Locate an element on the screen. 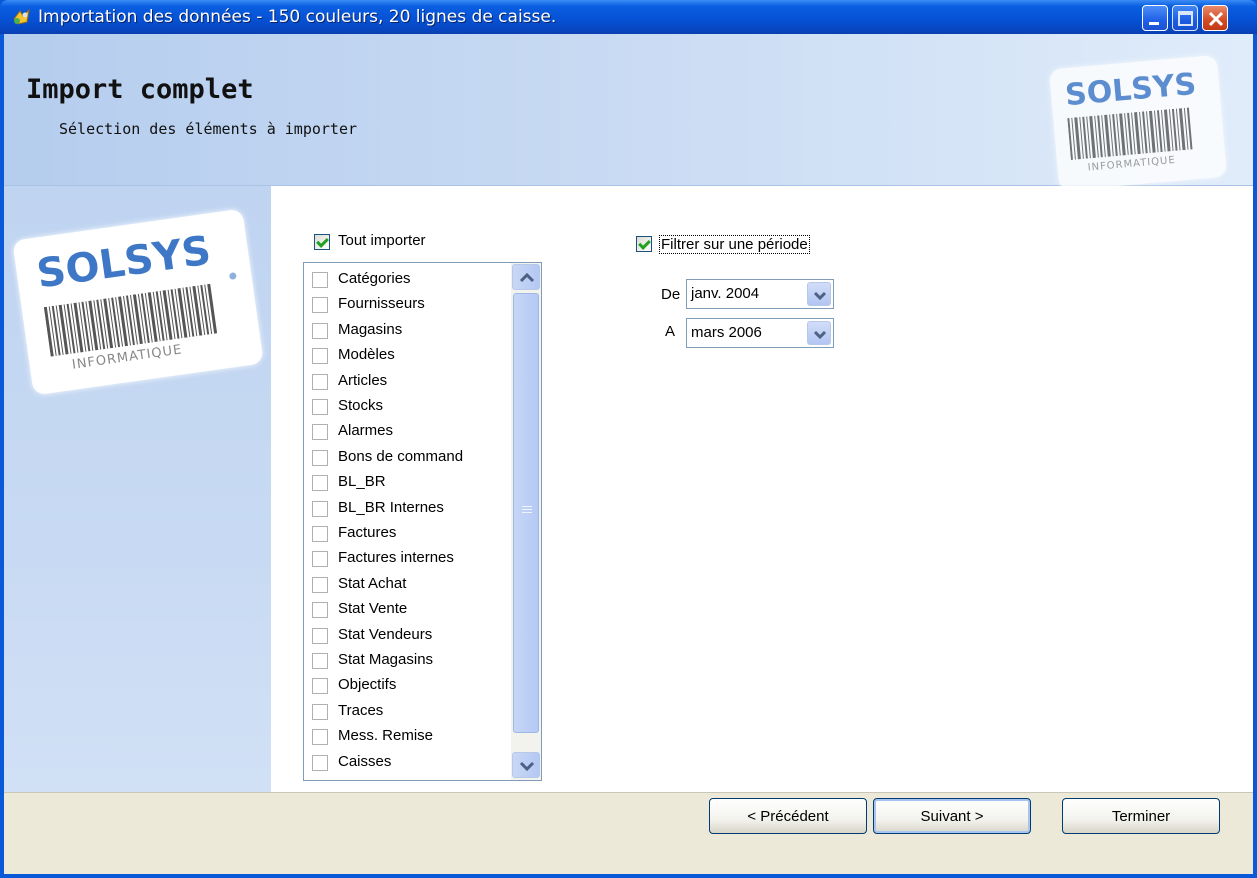 The height and width of the screenshot is (878, 1257). barcode-icon is located at coordinates (1130, 133).